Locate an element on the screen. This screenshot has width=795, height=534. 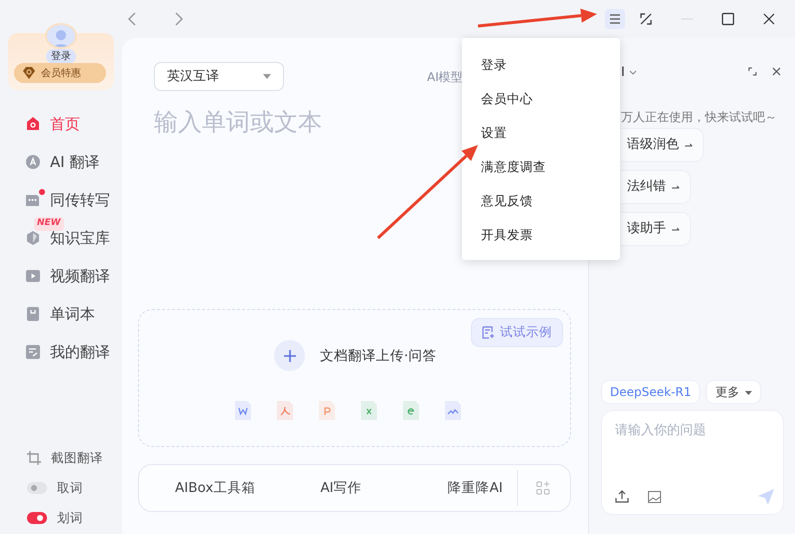
nav-item: 单词本 is located at coordinates (61, 314).